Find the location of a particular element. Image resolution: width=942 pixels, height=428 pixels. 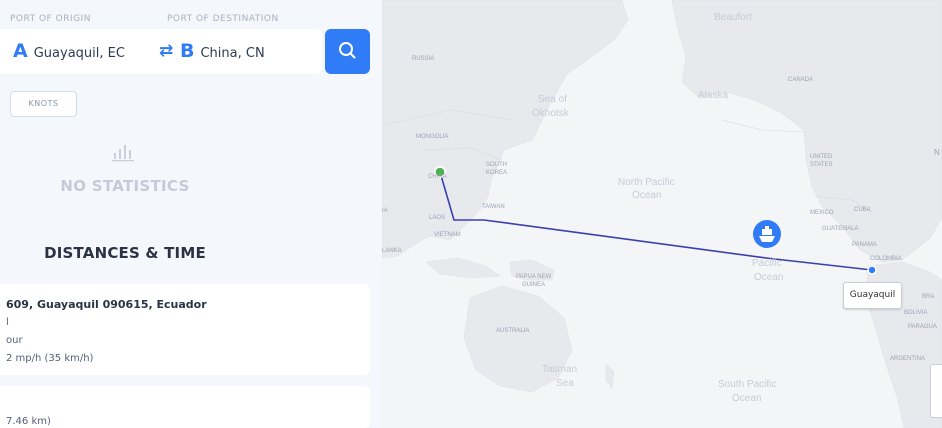

nz-land is located at coordinates (610, 376).